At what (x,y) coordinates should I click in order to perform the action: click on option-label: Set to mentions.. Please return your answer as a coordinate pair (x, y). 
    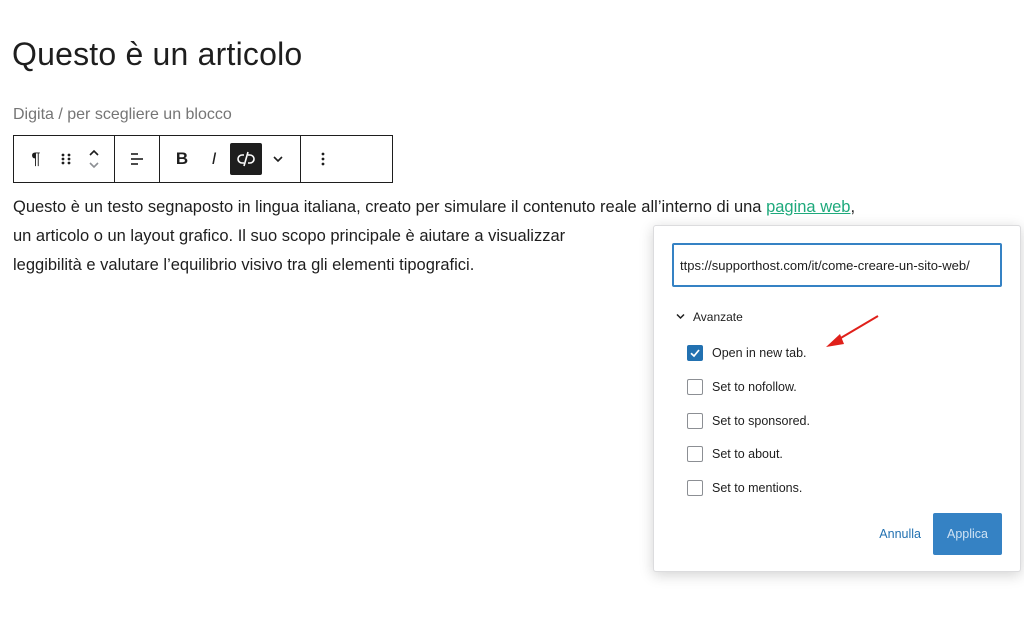
    Looking at the image, I should click on (757, 488).